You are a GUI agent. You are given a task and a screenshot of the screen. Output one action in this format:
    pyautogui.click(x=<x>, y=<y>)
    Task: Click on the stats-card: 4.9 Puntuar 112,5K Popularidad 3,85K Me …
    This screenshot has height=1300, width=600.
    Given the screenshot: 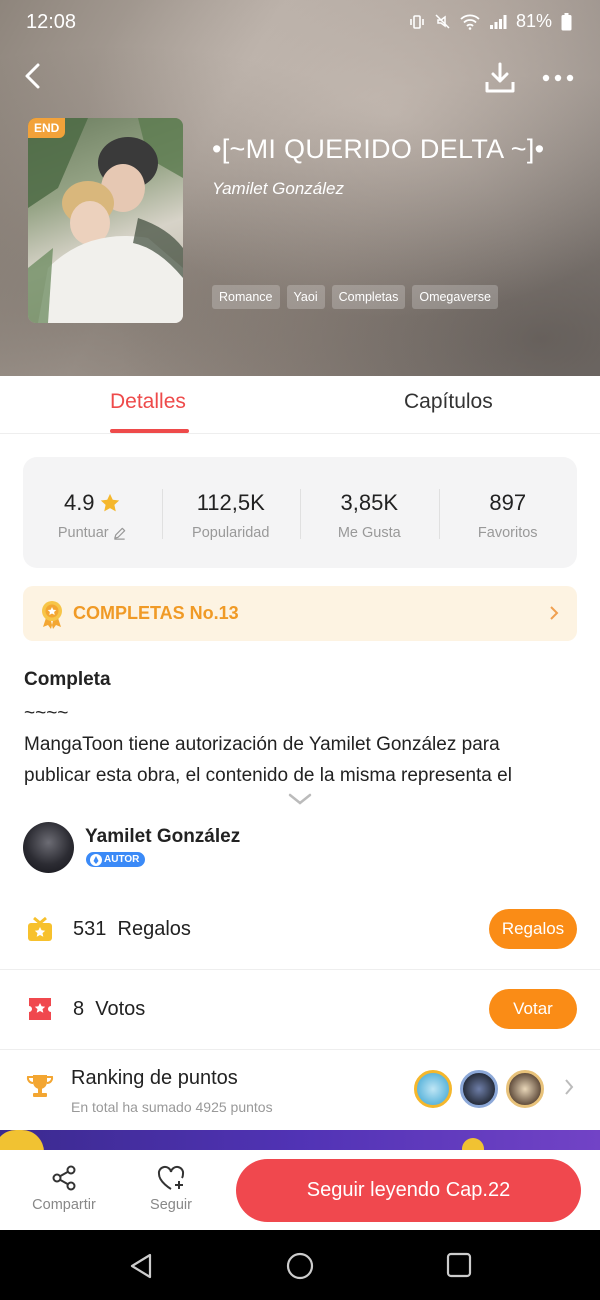 What is the action you would take?
    pyautogui.click(x=300, y=512)
    